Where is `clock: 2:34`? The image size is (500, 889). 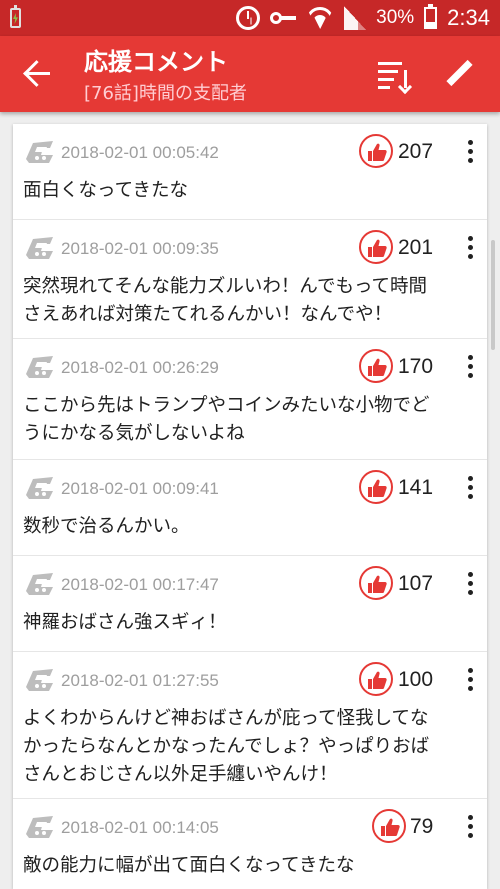 clock: 2:34 is located at coordinates (468, 17).